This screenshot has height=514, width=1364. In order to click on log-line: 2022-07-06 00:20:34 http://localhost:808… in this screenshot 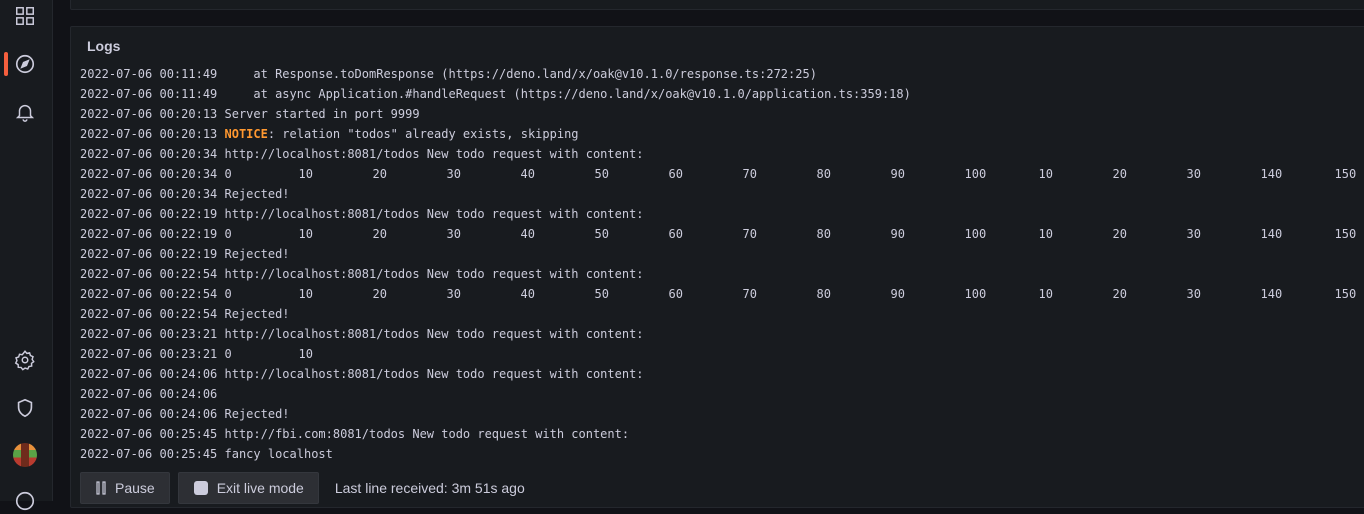, I will do `click(722, 154)`.